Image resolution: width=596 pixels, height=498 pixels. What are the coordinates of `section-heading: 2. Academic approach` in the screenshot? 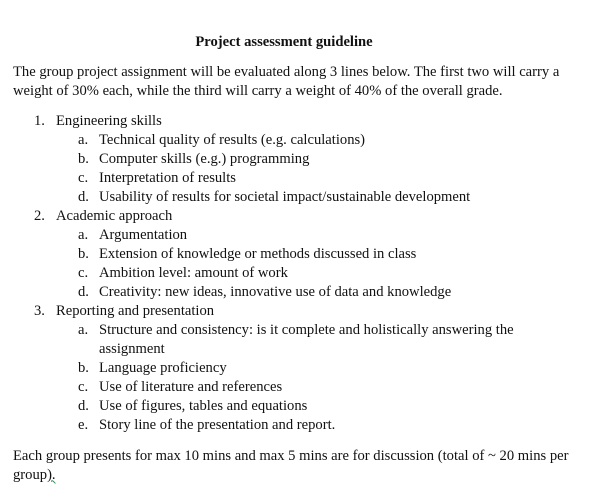 It's located at (298, 216).